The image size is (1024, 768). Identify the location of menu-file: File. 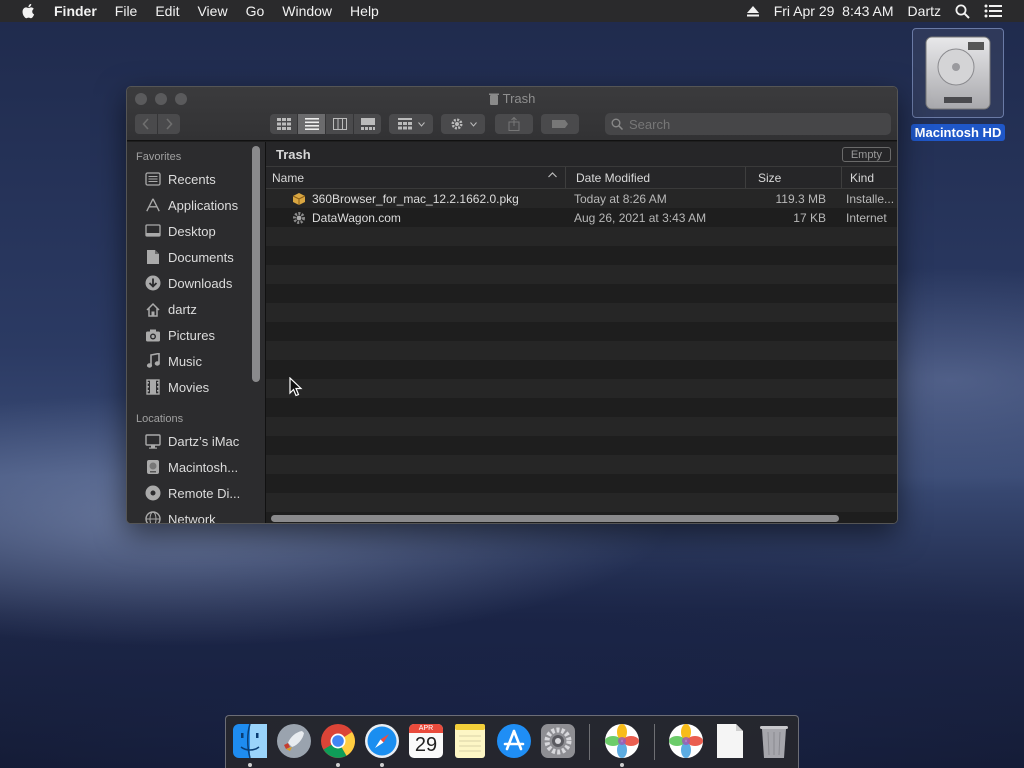
(126, 11).